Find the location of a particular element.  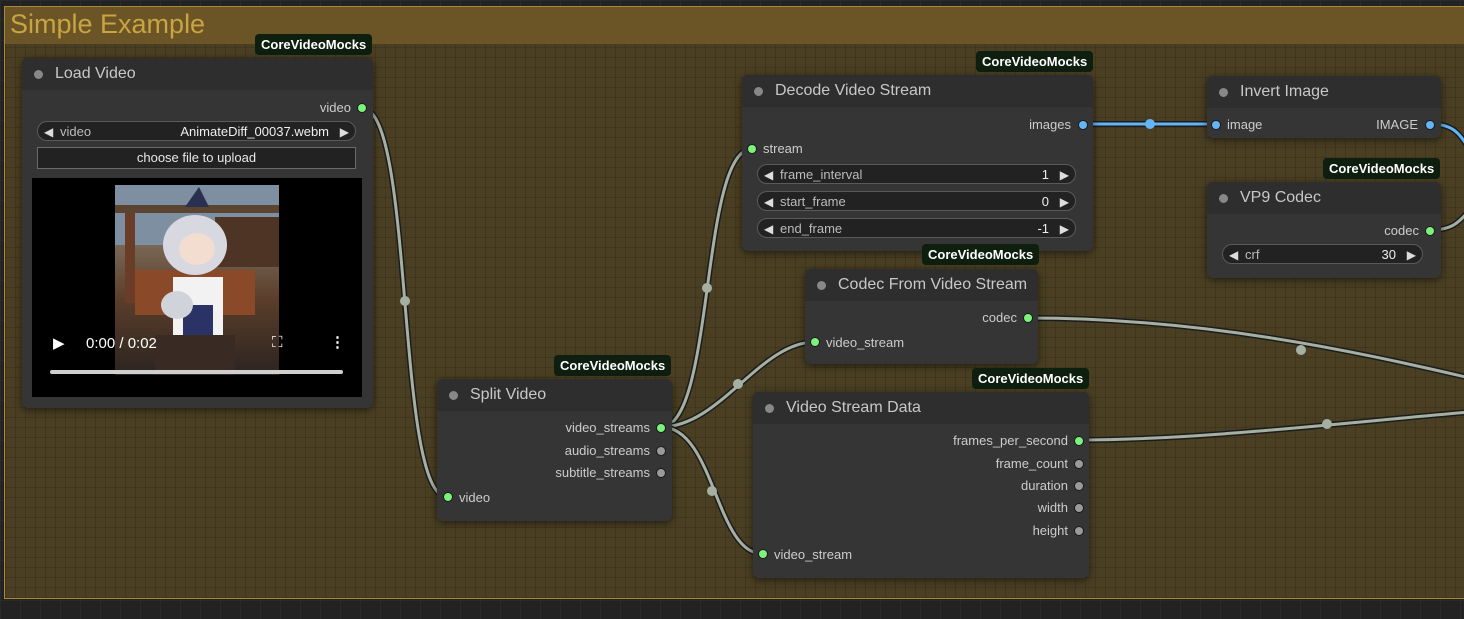

output-label-image: IMAGE is located at coordinates (1397, 124).